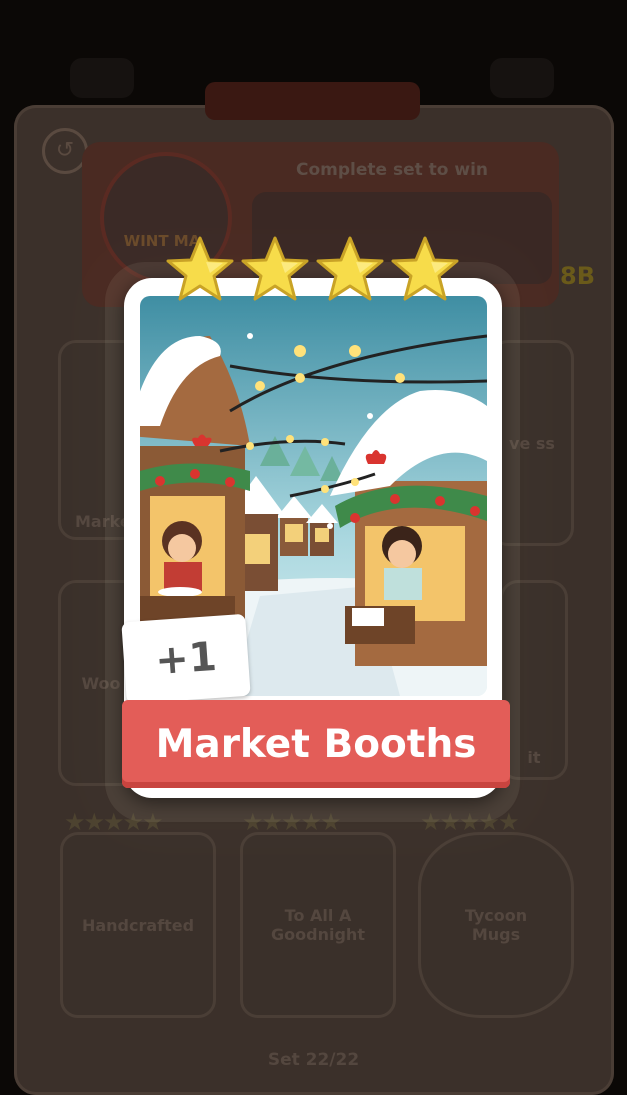 The height and width of the screenshot is (1095, 627). Describe the element at coordinates (534, 757) in the screenshot. I see `album-card-label: it` at that location.